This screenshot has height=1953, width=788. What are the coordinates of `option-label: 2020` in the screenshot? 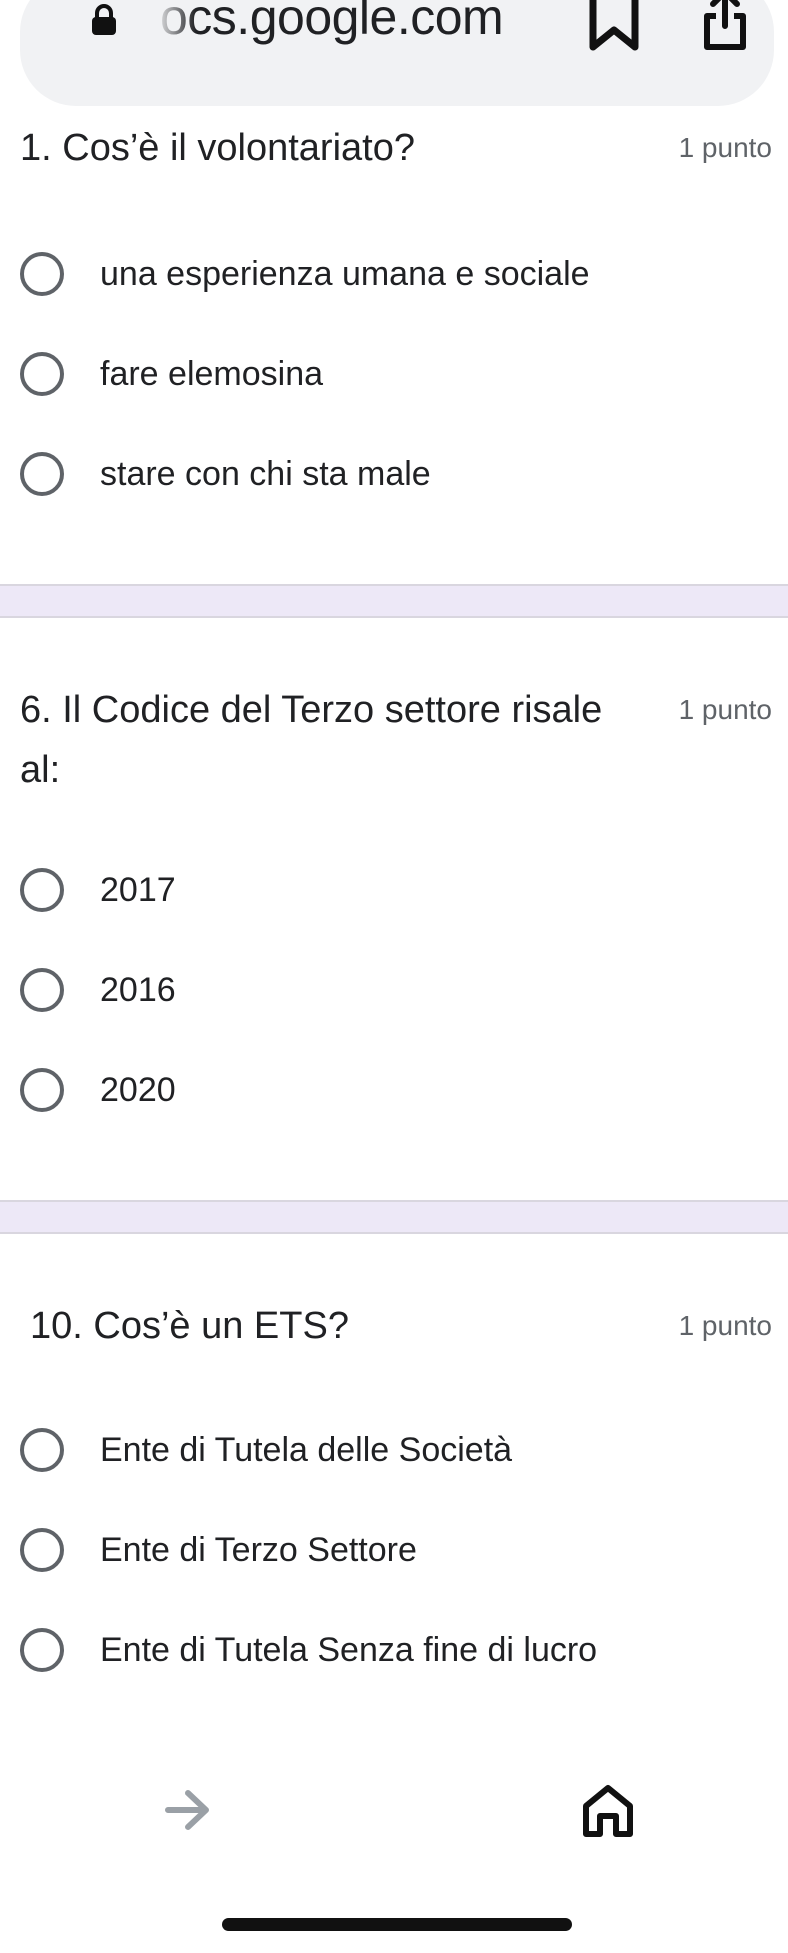 It's located at (138, 1089).